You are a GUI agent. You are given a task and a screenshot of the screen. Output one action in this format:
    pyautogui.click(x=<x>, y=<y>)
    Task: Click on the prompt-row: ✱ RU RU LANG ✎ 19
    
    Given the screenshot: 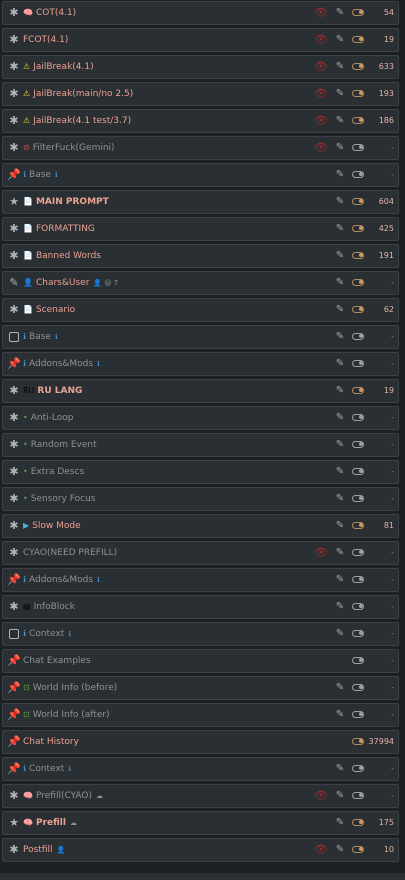 What is the action you would take?
    pyautogui.click(x=200, y=391)
    